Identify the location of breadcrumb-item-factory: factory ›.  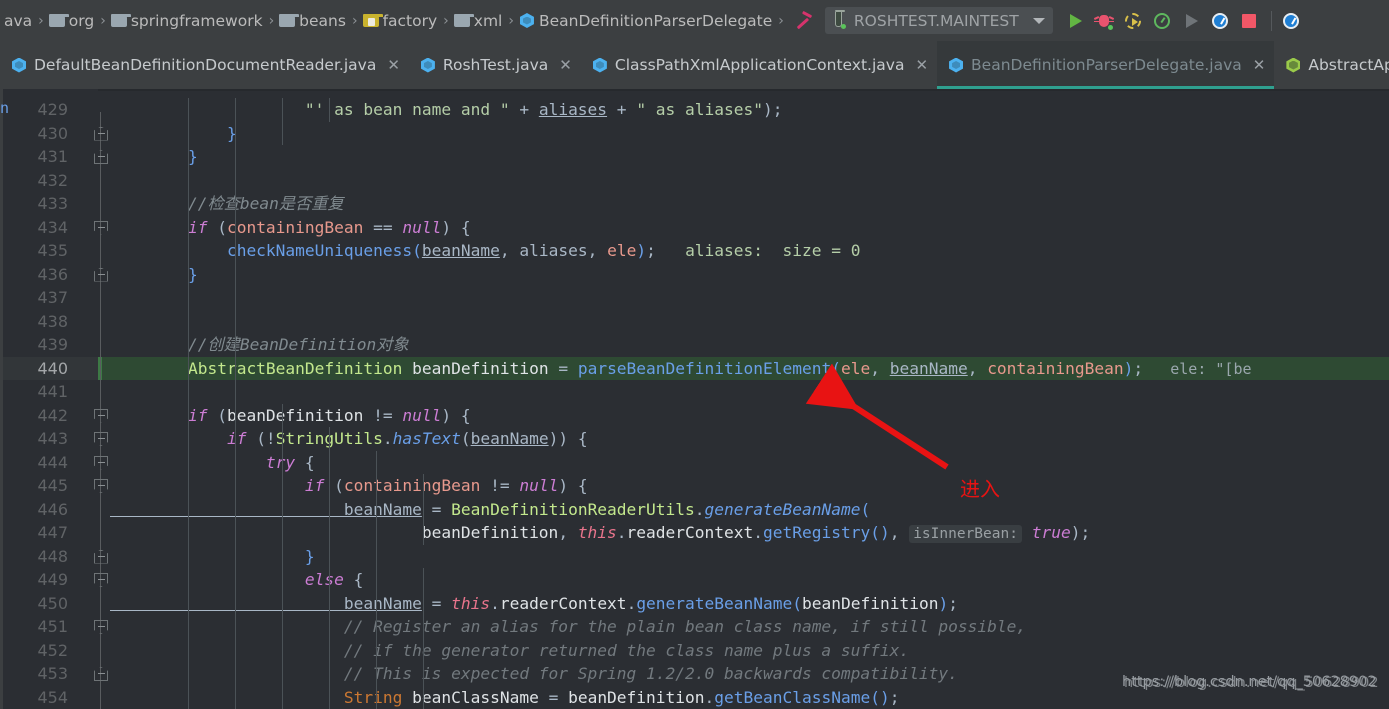
(408, 20).